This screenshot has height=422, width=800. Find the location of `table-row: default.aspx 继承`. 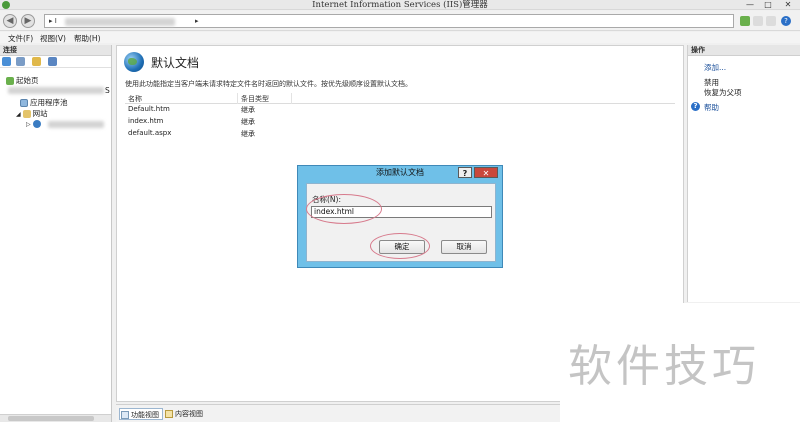

table-row: default.aspx 继承 is located at coordinates (400, 134).